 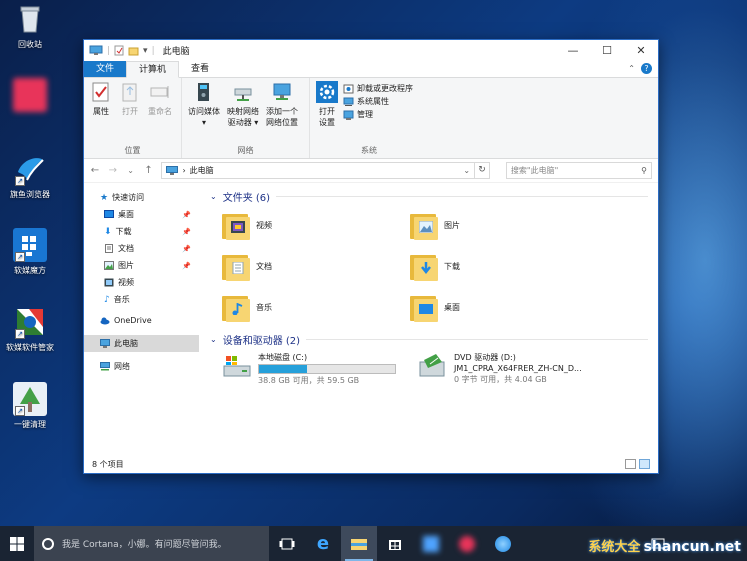 I want to click on folder-music: 音乐, so click(x=316, y=307).